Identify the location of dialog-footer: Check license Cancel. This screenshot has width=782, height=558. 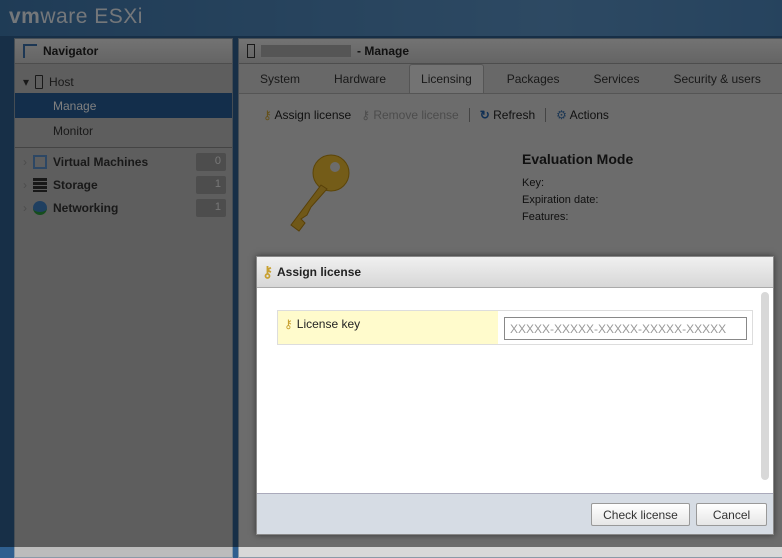
(515, 513).